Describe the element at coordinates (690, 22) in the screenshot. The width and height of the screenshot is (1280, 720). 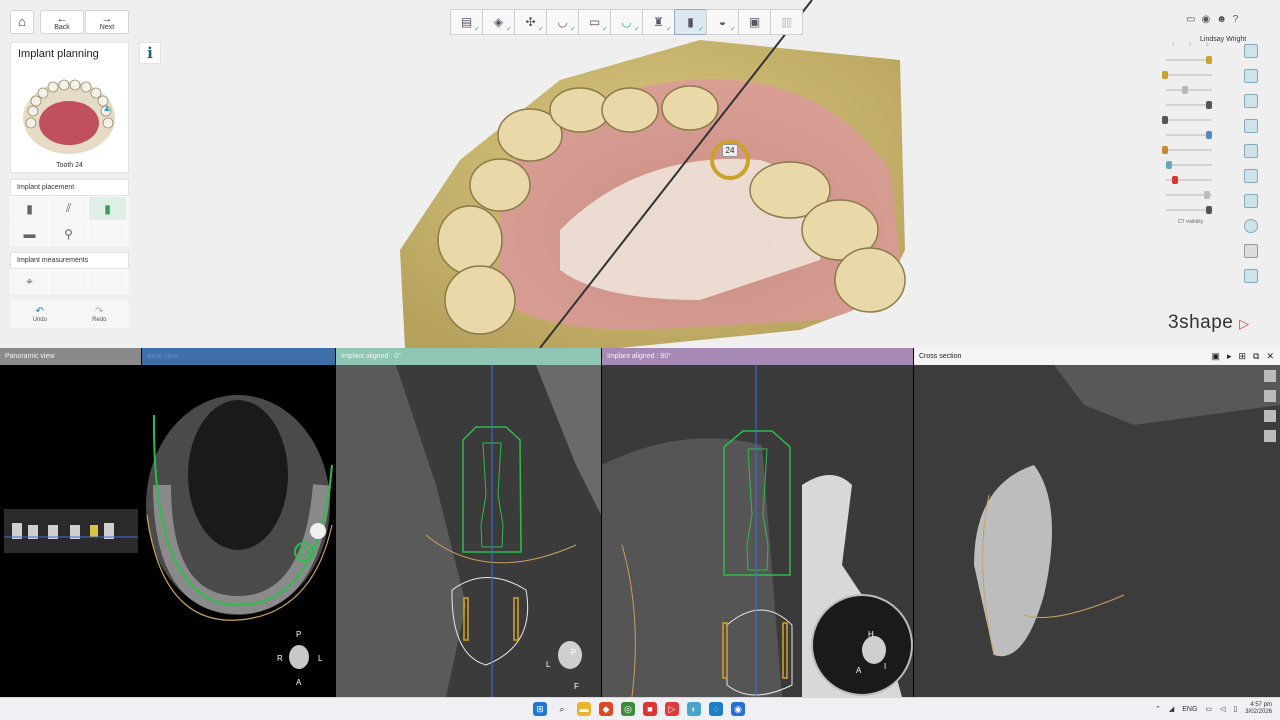
I see `tool-implant: ▮ ✓` at that location.